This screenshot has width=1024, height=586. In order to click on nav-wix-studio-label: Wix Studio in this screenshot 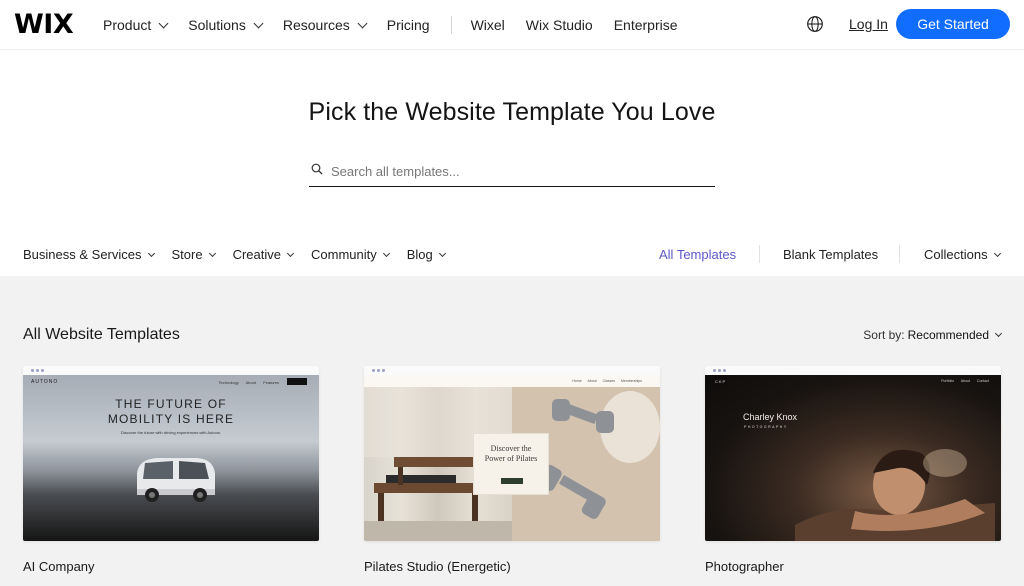, I will do `click(559, 25)`.